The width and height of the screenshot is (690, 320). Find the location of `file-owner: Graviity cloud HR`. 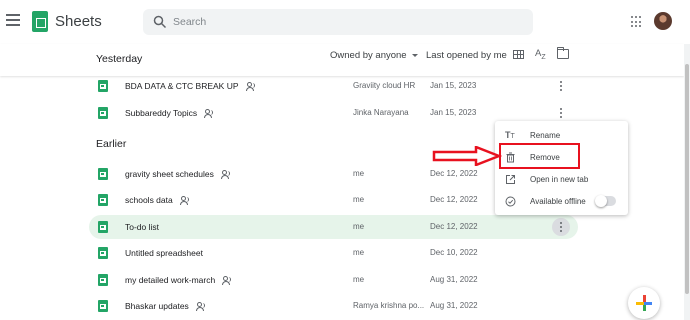

file-owner: Graviity cloud HR is located at coordinates (384, 85).